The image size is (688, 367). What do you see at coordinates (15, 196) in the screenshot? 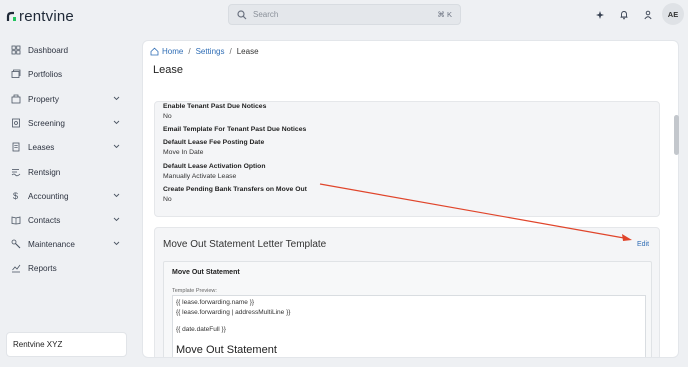
I see `dollar-icon: $` at bounding box center [15, 196].